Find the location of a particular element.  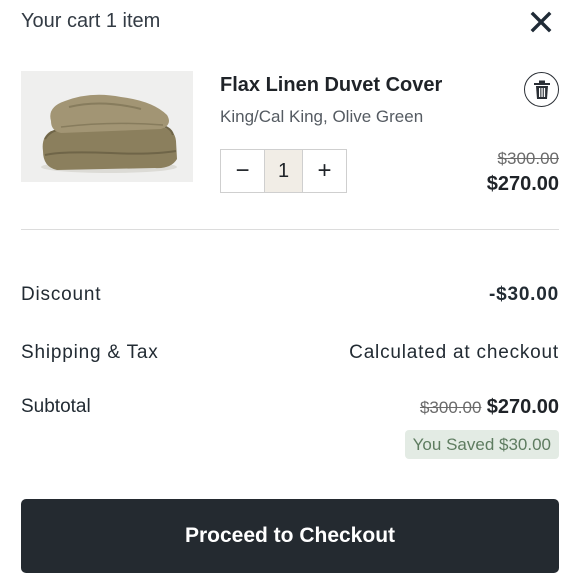

checkout-button: Proceed to Checkout is located at coordinates (290, 536).